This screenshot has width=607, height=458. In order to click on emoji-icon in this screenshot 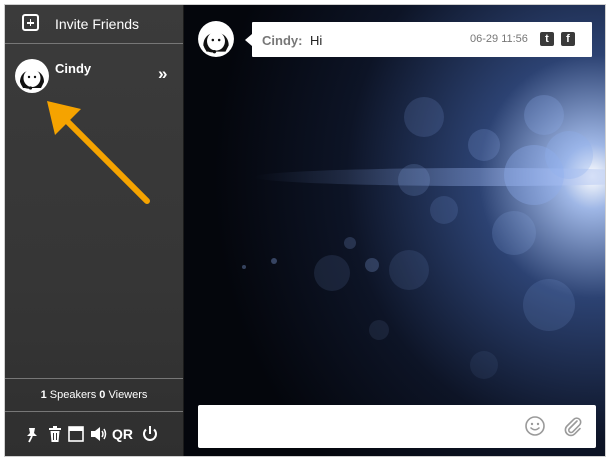, I will do `click(535, 426)`.